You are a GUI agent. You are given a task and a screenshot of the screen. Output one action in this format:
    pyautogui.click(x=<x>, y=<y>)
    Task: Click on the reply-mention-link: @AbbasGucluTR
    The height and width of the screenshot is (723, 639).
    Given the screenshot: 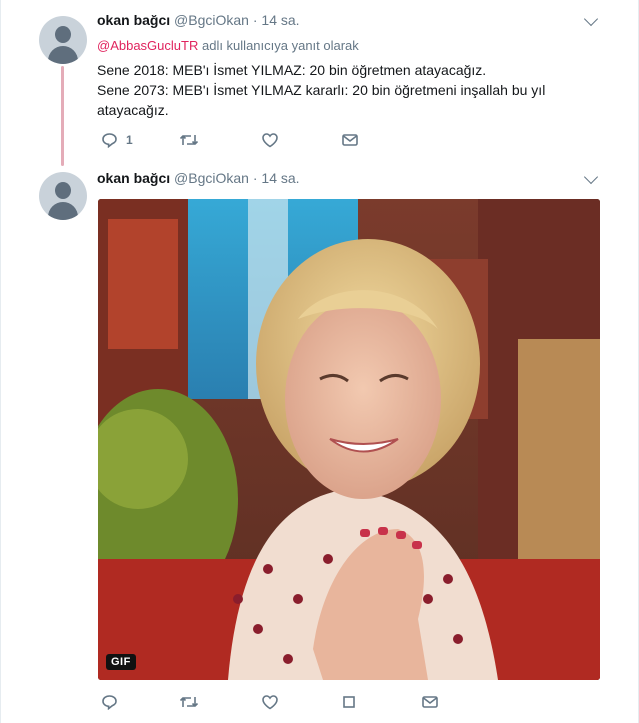 What is the action you would take?
    pyautogui.click(x=147, y=45)
    